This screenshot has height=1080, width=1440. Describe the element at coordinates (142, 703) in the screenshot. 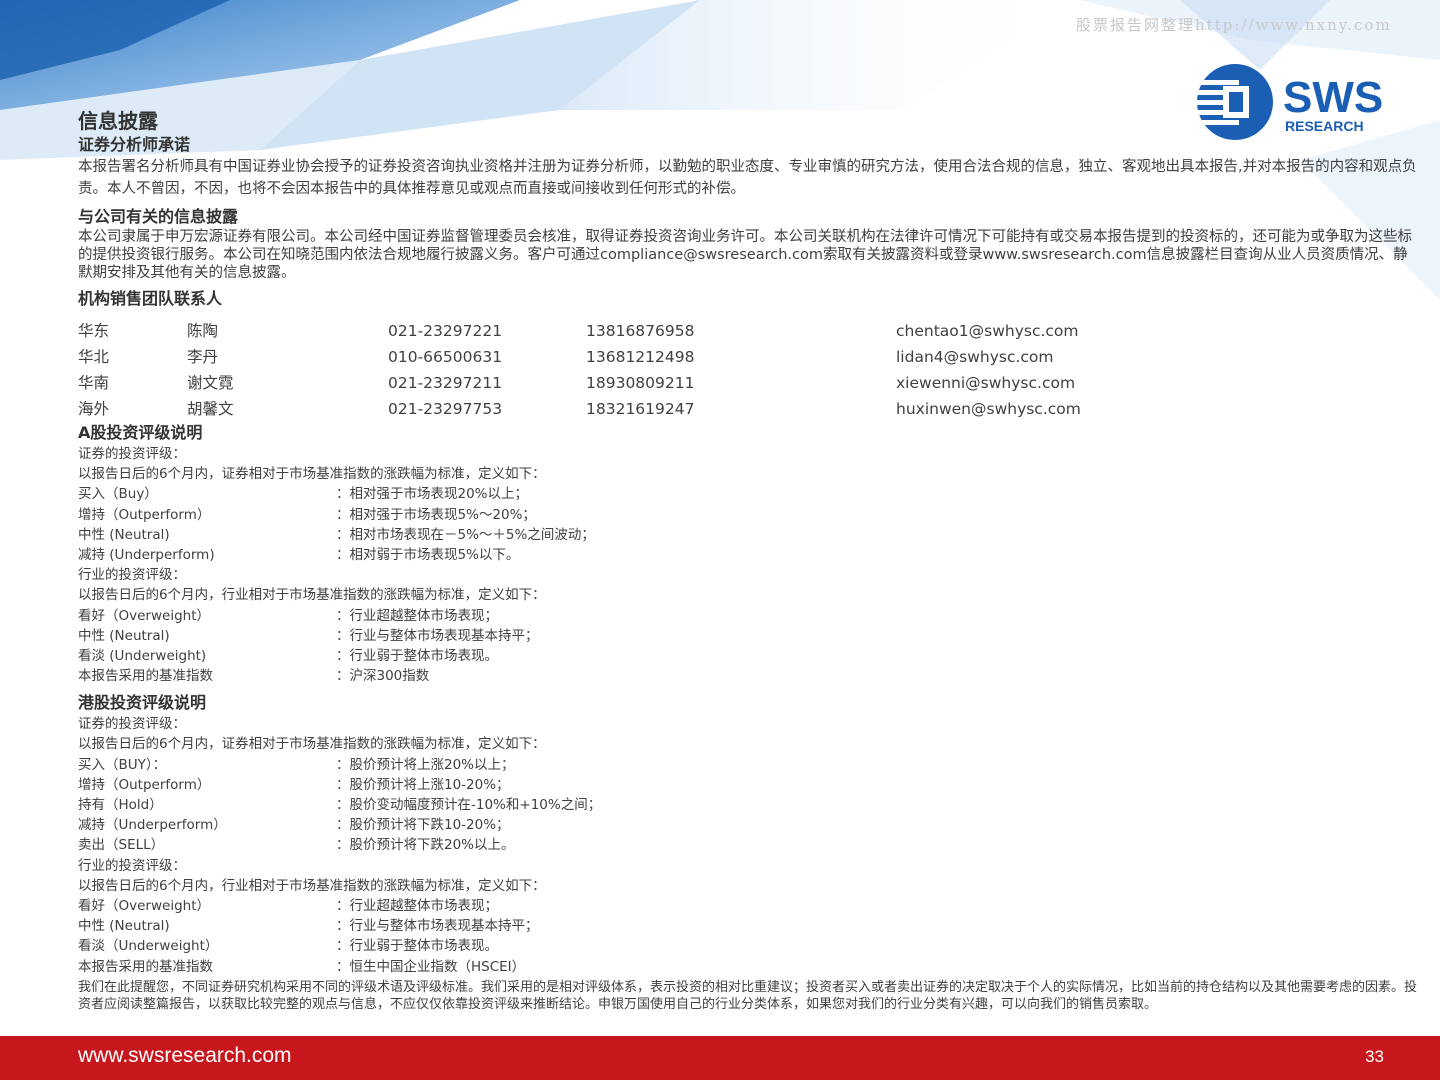

I see `hk-share-heading: 港股投资评级说明` at that location.